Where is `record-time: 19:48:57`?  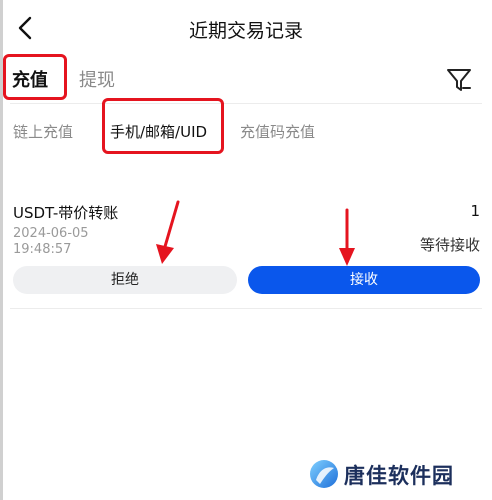 record-time: 19:48:57 is located at coordinates (42, 249).